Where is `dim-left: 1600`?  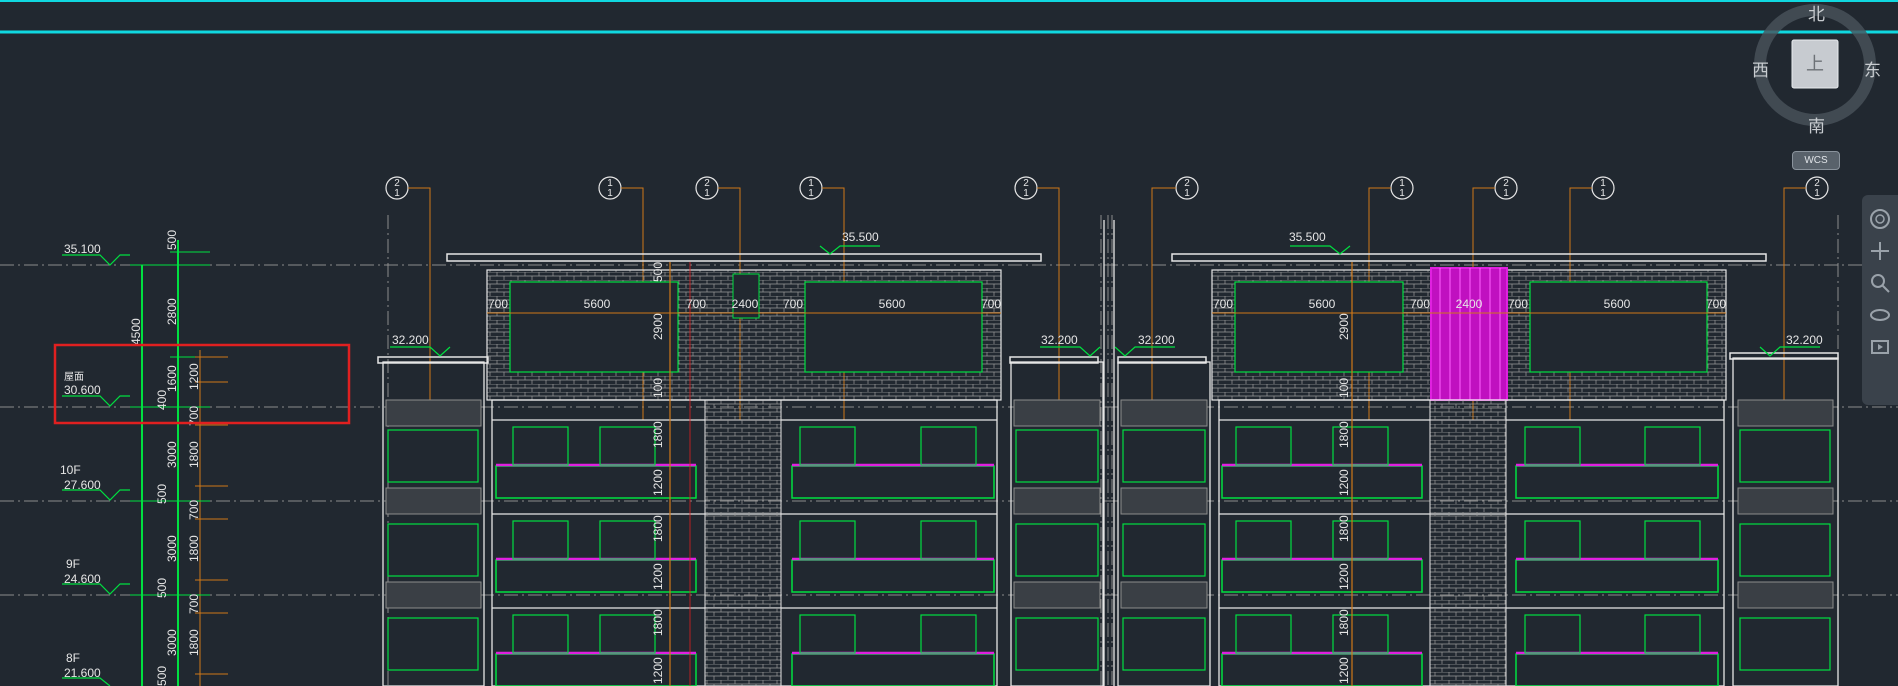 dim-left: 1600 is located at coordinates (172, 378).